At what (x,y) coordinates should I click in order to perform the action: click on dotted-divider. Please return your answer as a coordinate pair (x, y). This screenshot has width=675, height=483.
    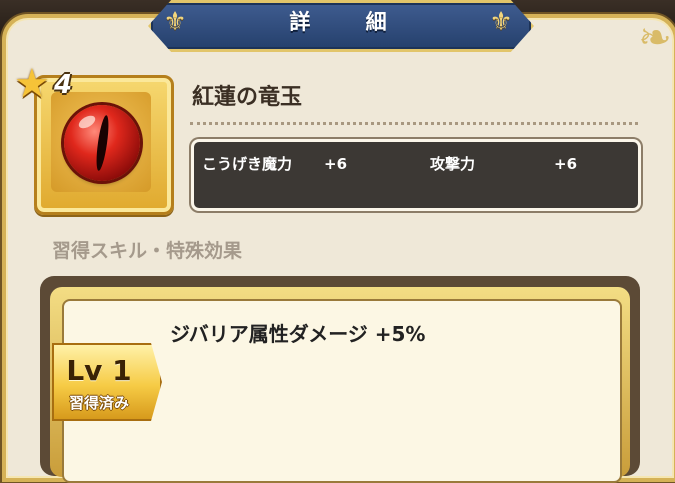
    Looking at the image, I should click on (414, 123).